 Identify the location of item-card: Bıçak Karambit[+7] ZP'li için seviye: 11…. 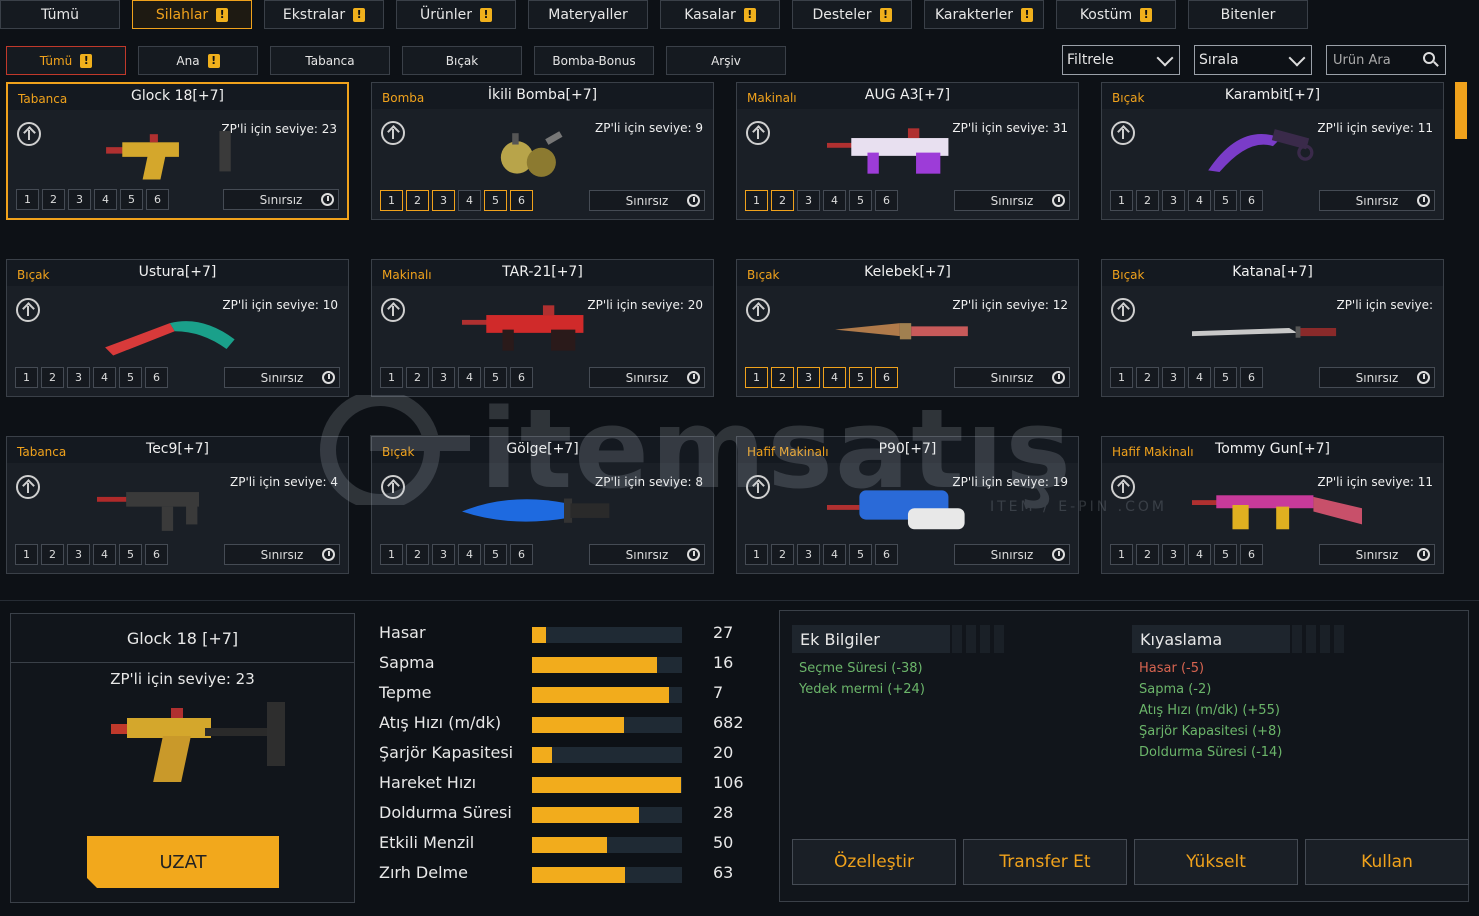
(1272, 151).